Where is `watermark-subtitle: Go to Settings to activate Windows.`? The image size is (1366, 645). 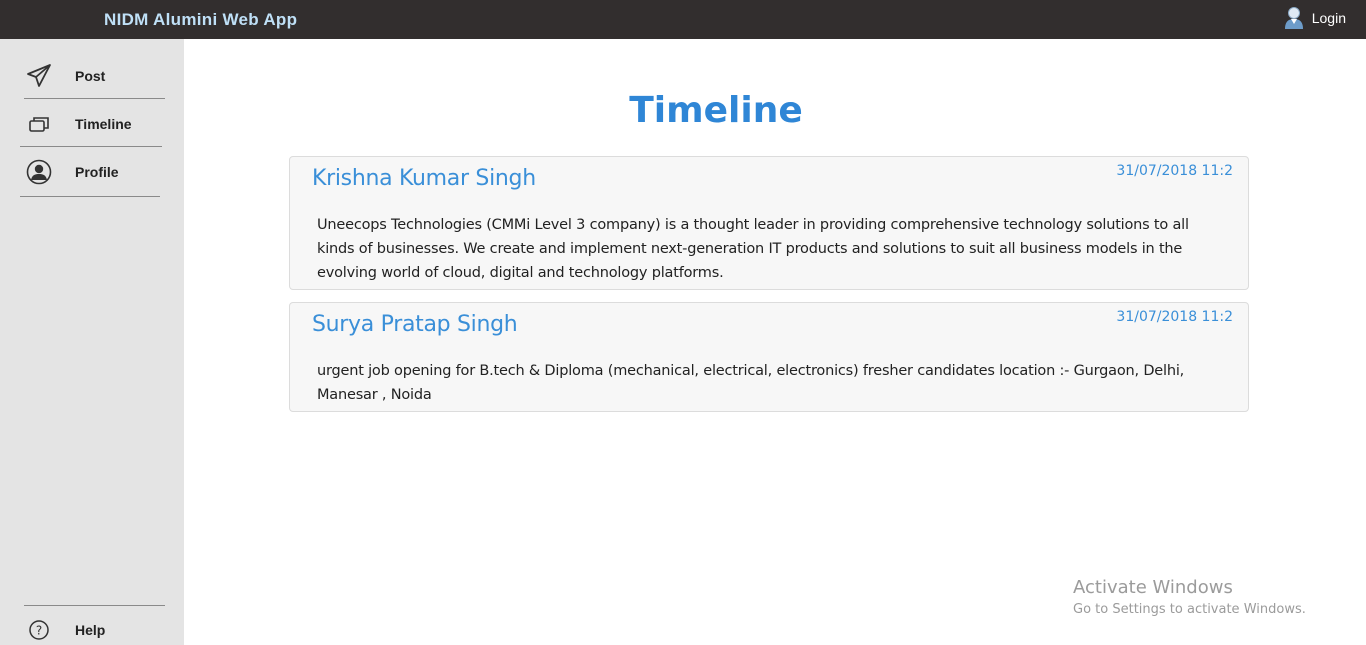
watermark-subtitle: Go to Settings to activate Windows. is located at coordinates (1189, 609).